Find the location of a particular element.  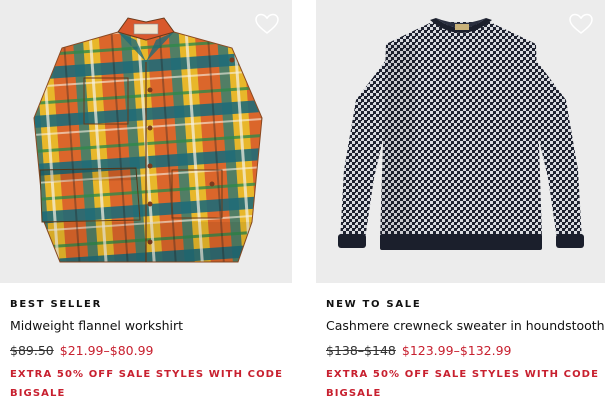

price-row: $89.50 $21.99–$80.99 is located at coordinates (81, 350).